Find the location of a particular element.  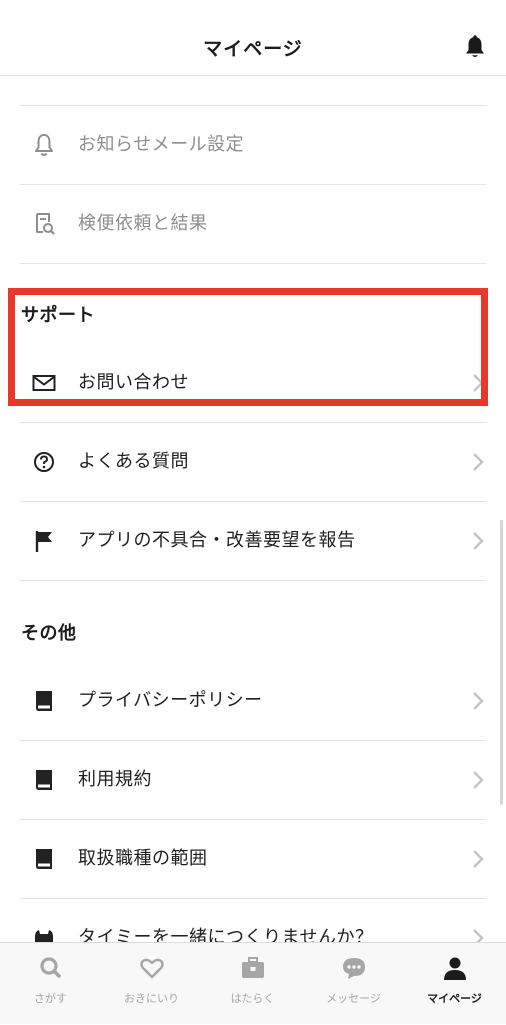

notification-bell-icon is located at coordinates (475, 47).